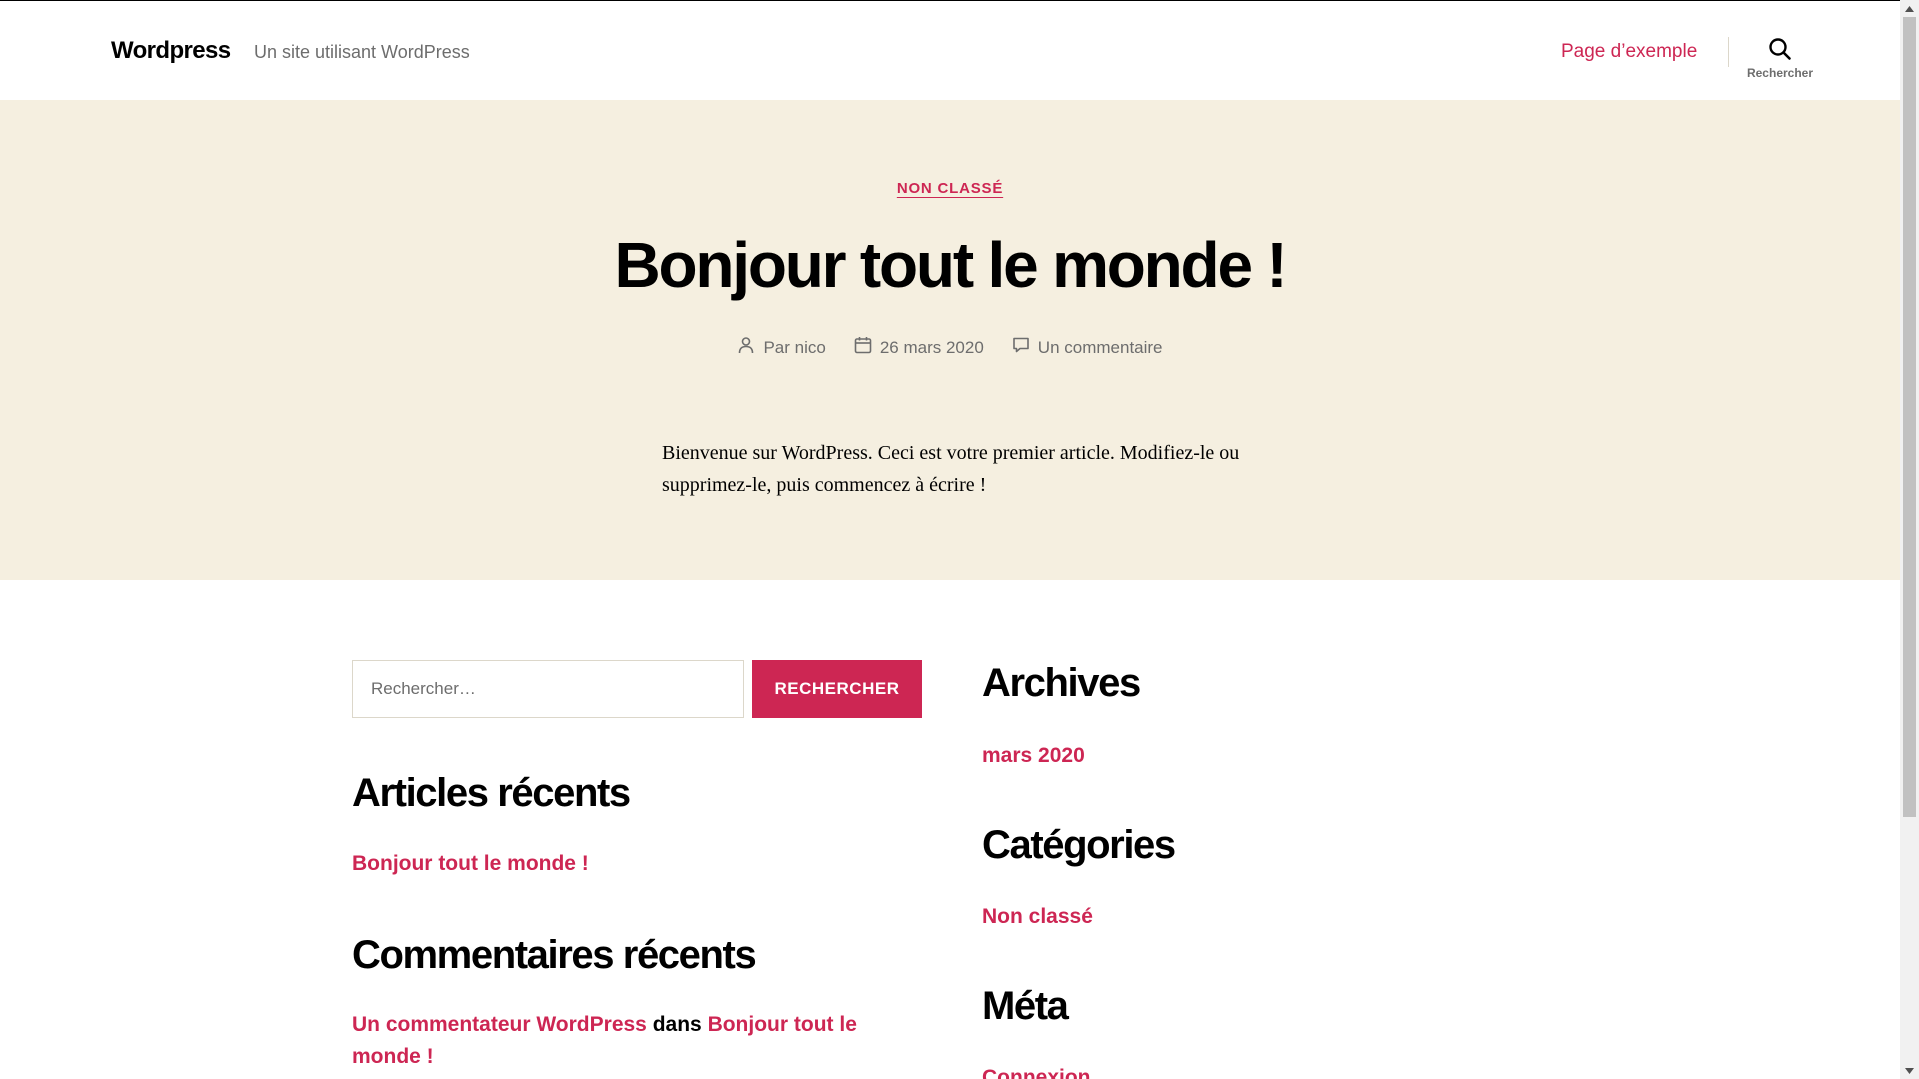  I want to click on category-link: NON CLASSÉ, so click(950, 188).